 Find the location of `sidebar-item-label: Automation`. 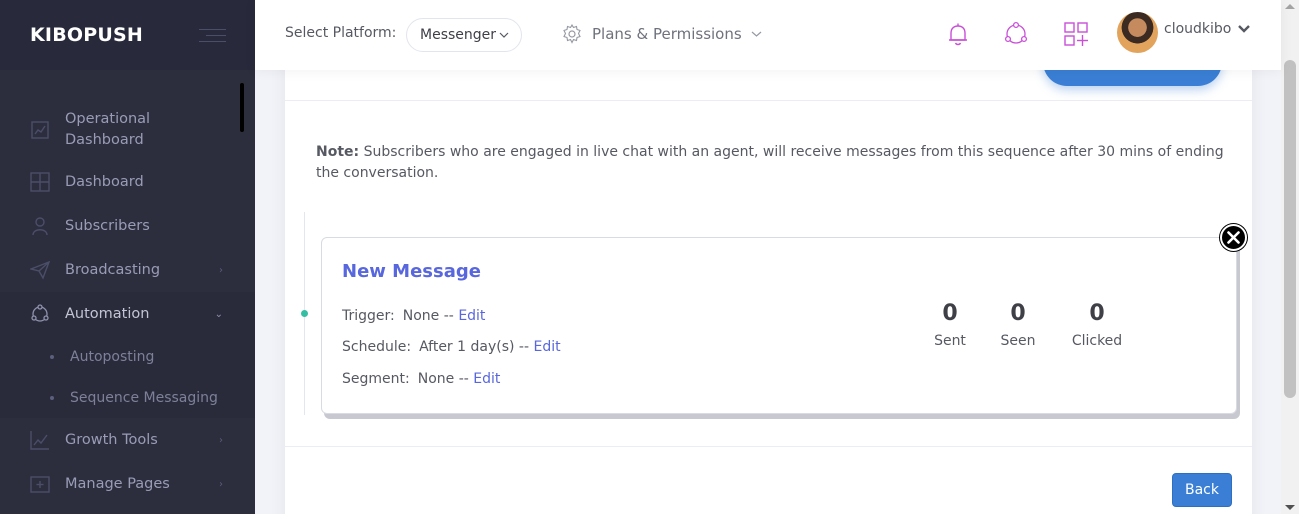

sidebar-item-label: Automation is located at coordinates (107, 314).